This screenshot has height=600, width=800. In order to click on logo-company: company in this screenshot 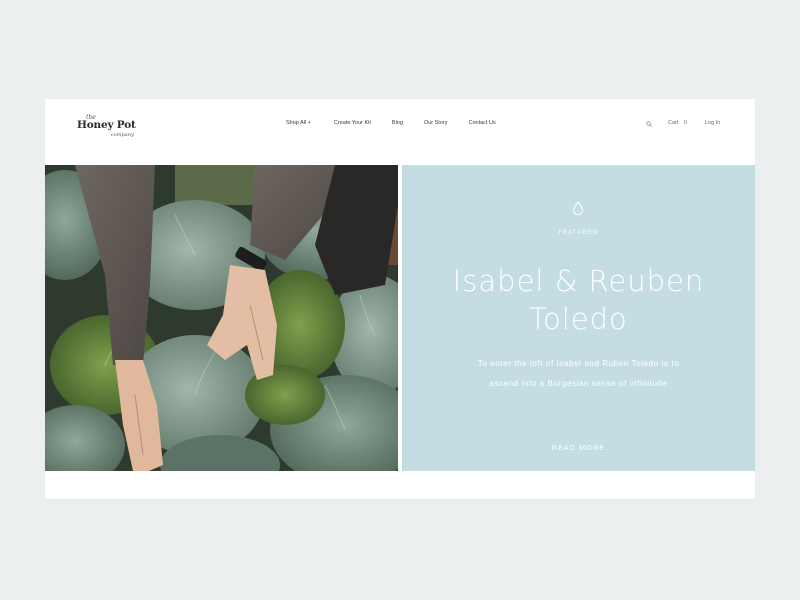, I will do `click(122, 135)`.